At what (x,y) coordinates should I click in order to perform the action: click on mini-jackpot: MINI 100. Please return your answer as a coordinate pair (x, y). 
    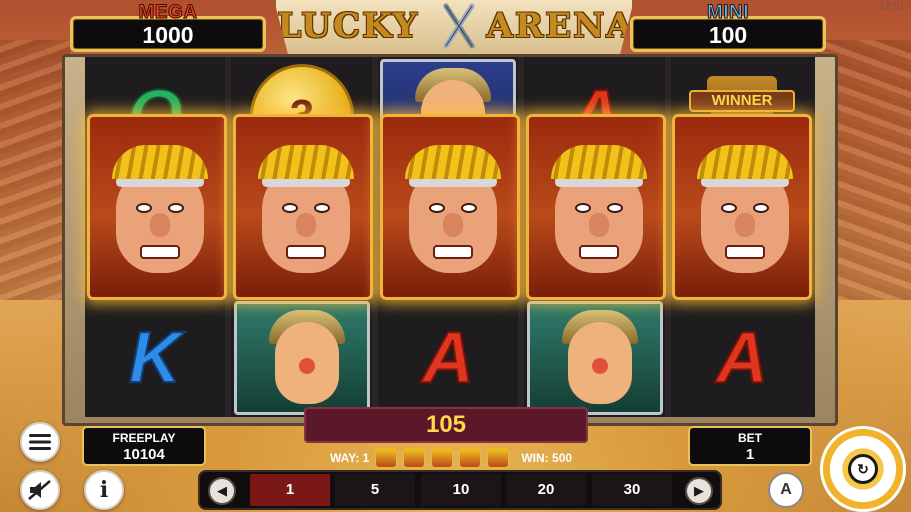
    Looking at the image, I should click on (728, 27).